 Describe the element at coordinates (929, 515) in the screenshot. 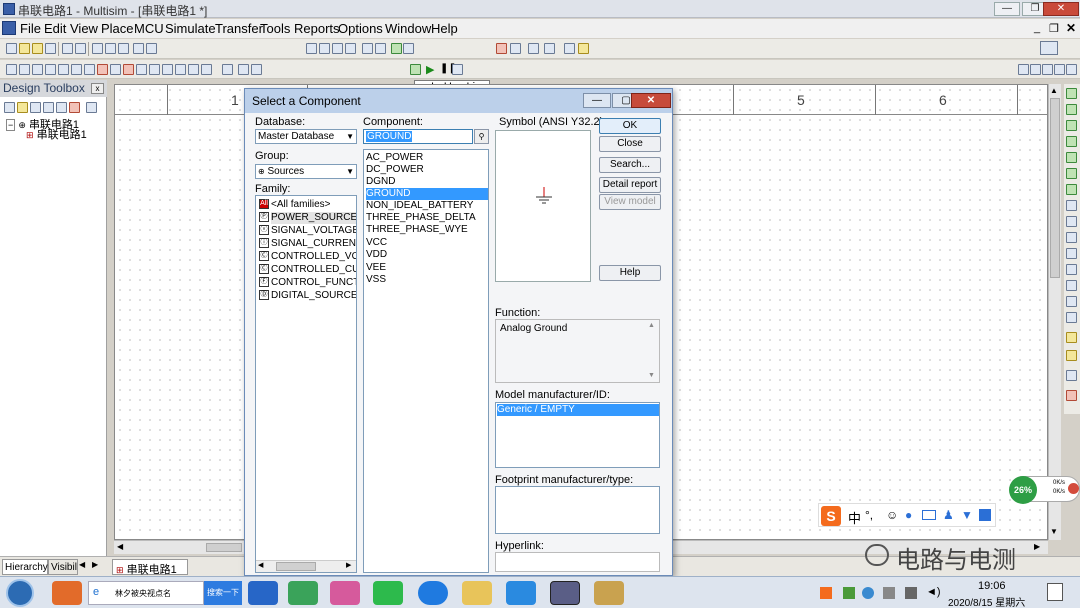

I see `keyboard-icon` at that location.